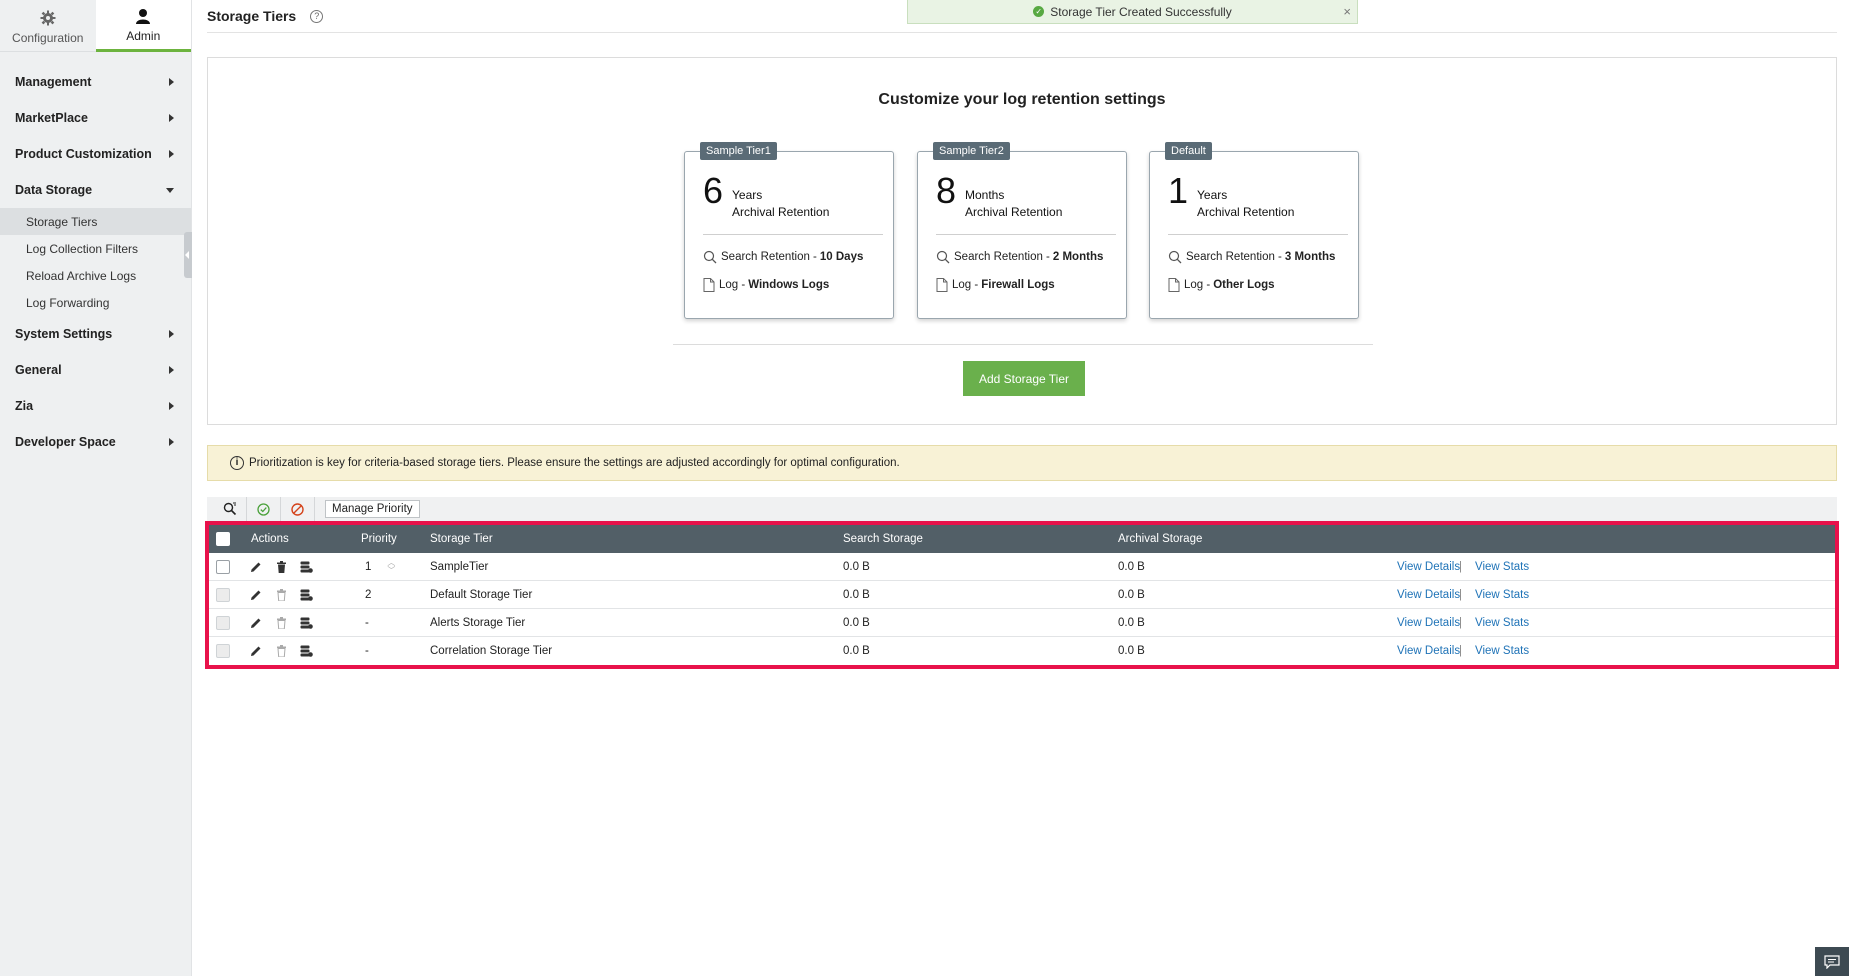  Describe the element at coordinates (1132, 12) in the screenshot. I see `success-toast: ✓ Storage Tier Created Successfully ×` at that location.